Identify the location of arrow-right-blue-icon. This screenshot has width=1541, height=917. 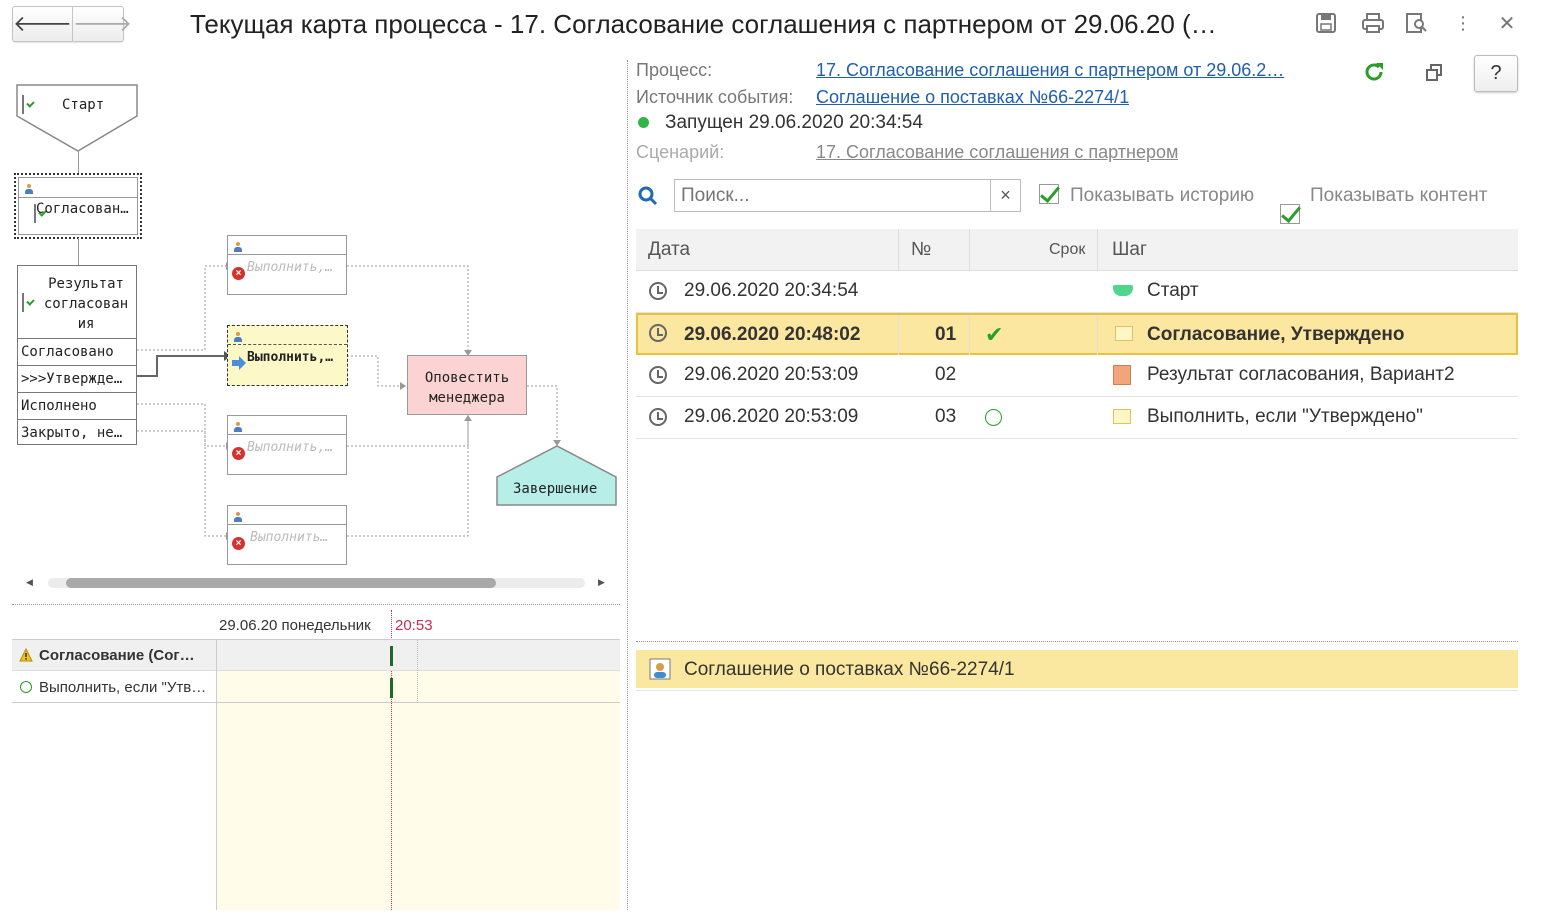
(239, 363).